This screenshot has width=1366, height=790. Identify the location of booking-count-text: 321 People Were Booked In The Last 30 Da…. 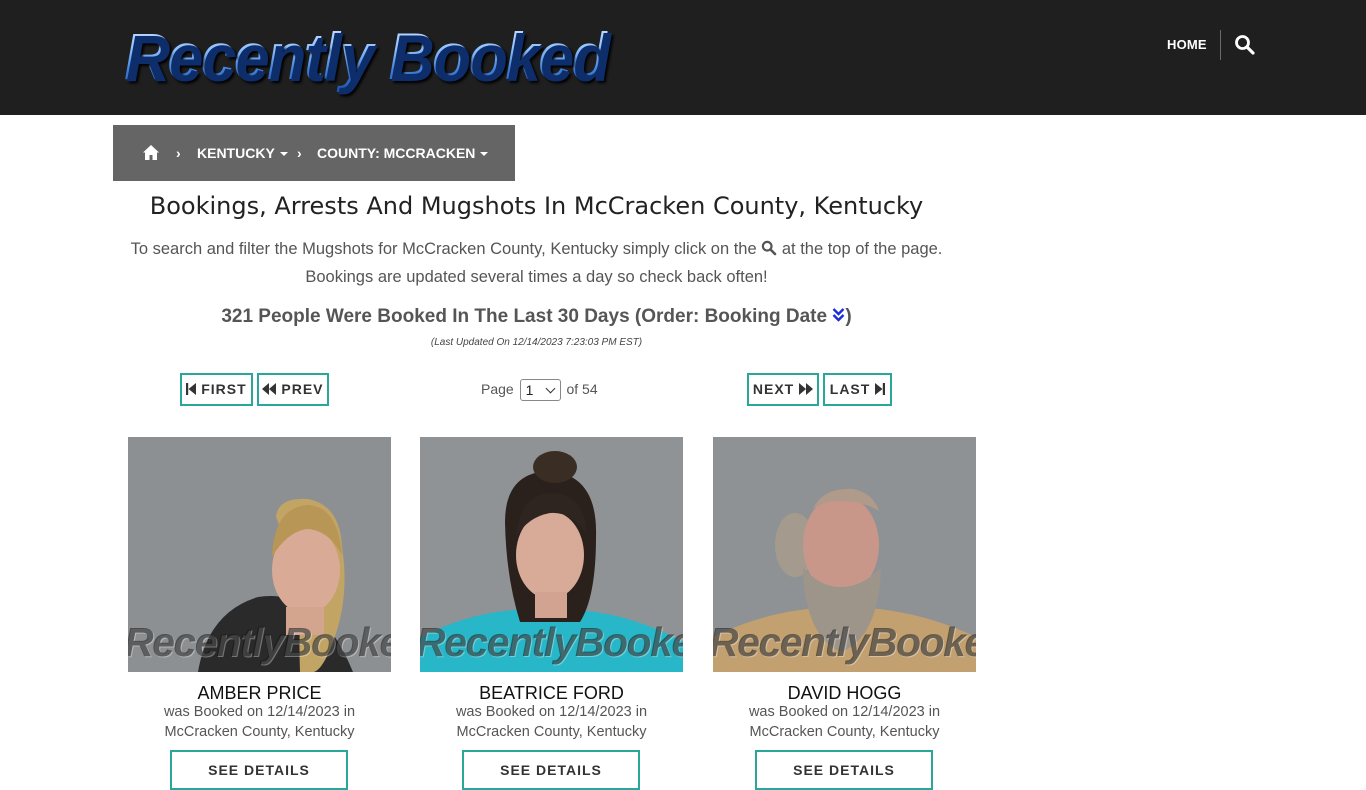
(524, 316).